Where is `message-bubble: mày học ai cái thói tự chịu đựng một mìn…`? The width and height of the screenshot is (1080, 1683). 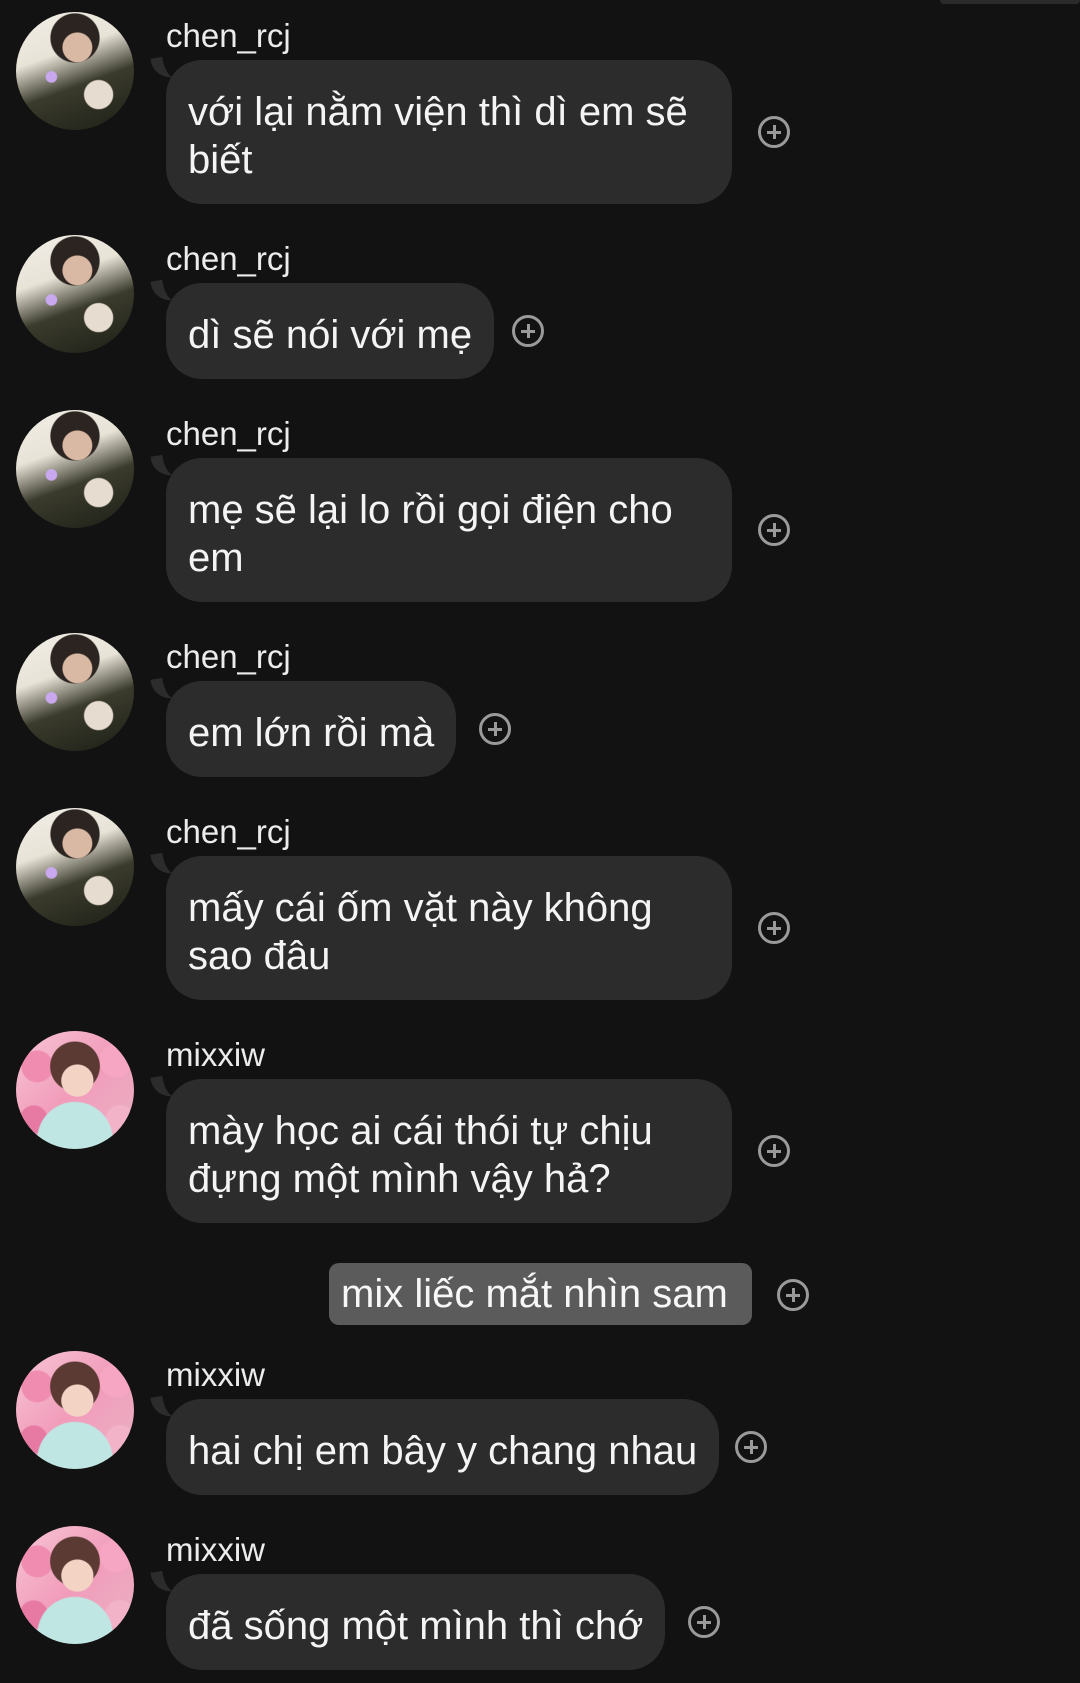
message-bubble: mày học ai cái thói tự chịu đựng một mìn… is located at coordinates (449, 1151).